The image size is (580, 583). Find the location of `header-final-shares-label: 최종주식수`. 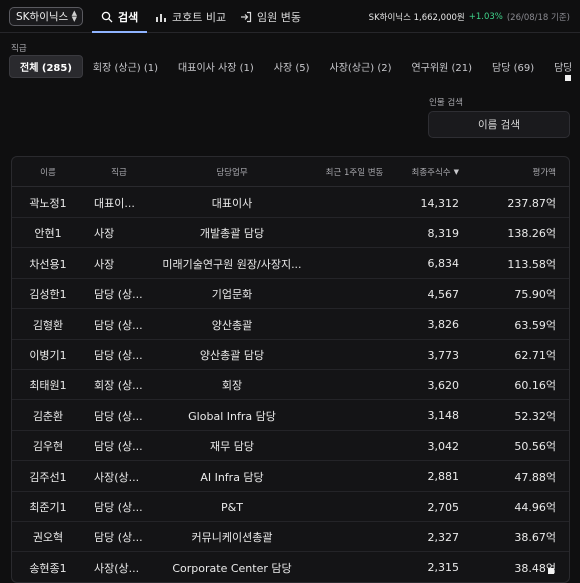

header-final-shares-label: 최종주식수 is located at coordinates (431, 173).